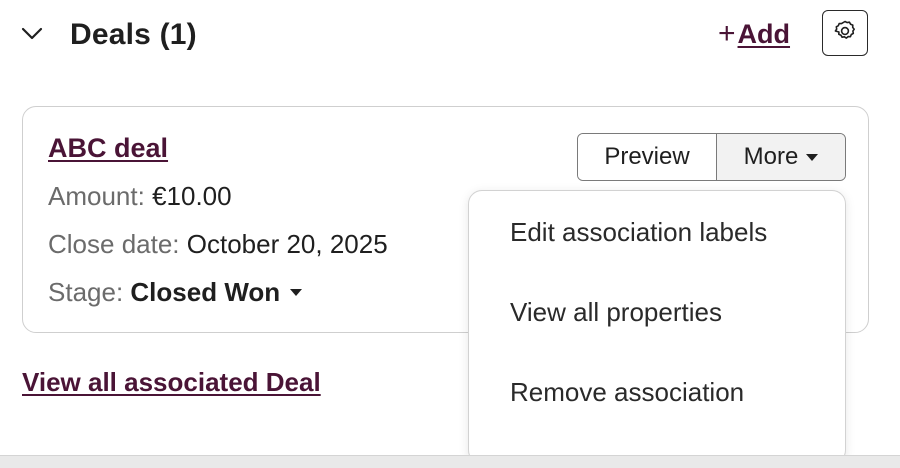  What do you see at coordinates (657, 232) in the screenshot?
I see `menu-item-edit-association-labels: Edit association labels` at bounding box center [657, 232].